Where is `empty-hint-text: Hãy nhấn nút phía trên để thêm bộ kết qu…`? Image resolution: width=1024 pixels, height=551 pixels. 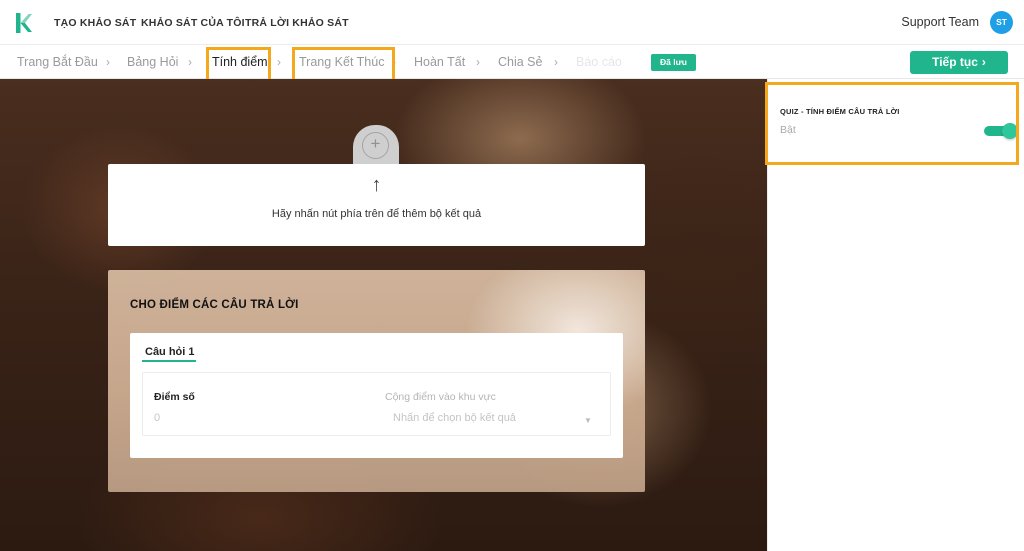
empty-hint-text: Hãy nhấn nút phía trên để thêm bộ kết qu… is located at coordinates (376, 214).